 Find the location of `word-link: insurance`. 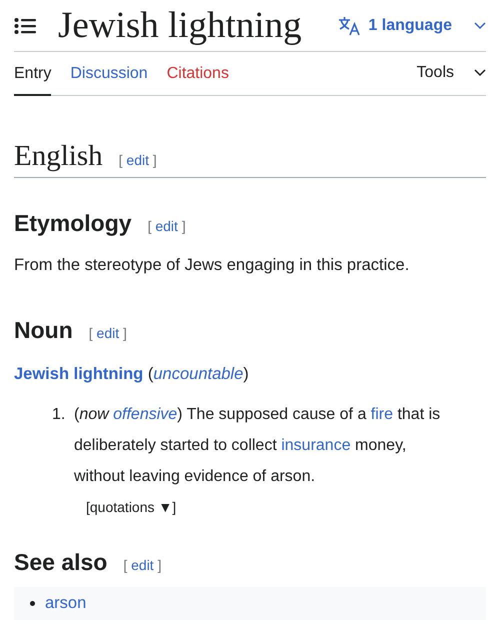

word-link: insurance is located at coordinates (316, 445).